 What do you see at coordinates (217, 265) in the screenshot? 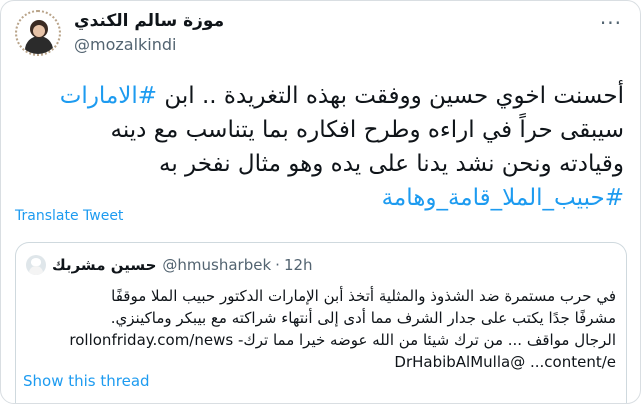
I see `quoted-author-handle: @hmusharbek` at bounding box center [217, 265].